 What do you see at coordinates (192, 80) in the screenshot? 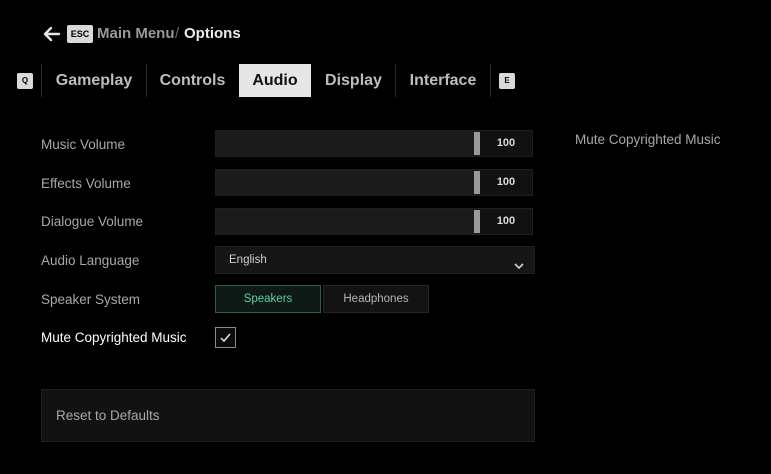
I see `tab-controls: Controls` at bounding box center [192, 80].